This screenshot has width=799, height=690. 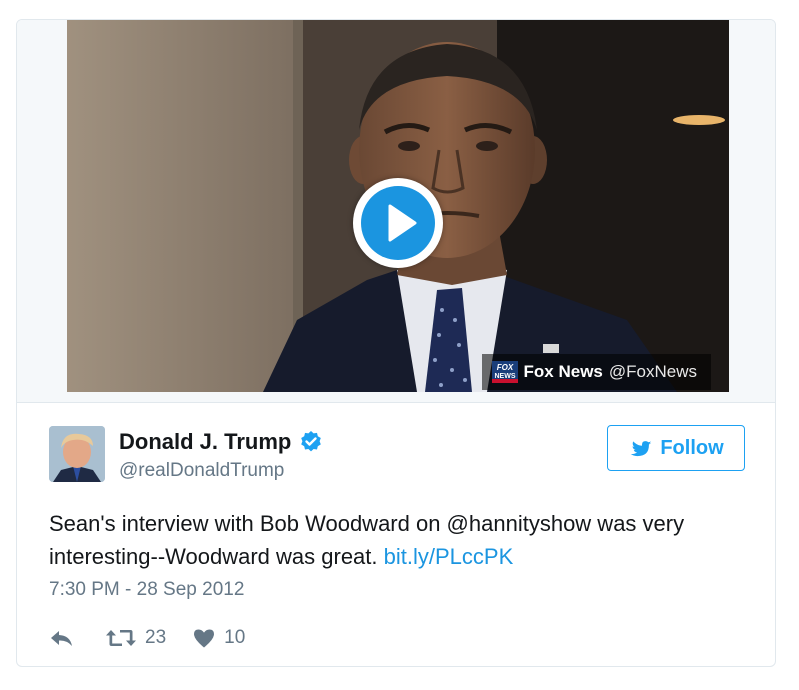 What do you see at coordinates (77, 454) in the screenshot?
I see `avatar` at bounding box center [77, 454].